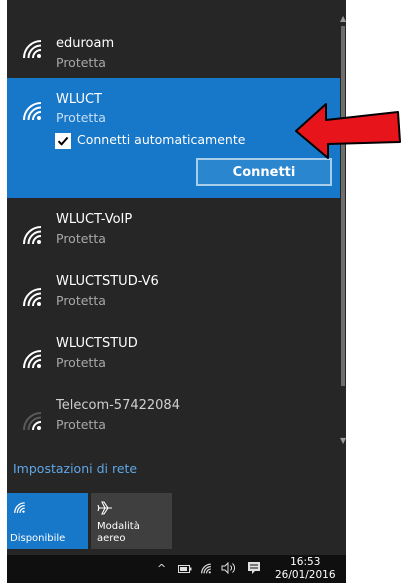  I want to click on clock-date: 26/01/2016, so click(305, 575).